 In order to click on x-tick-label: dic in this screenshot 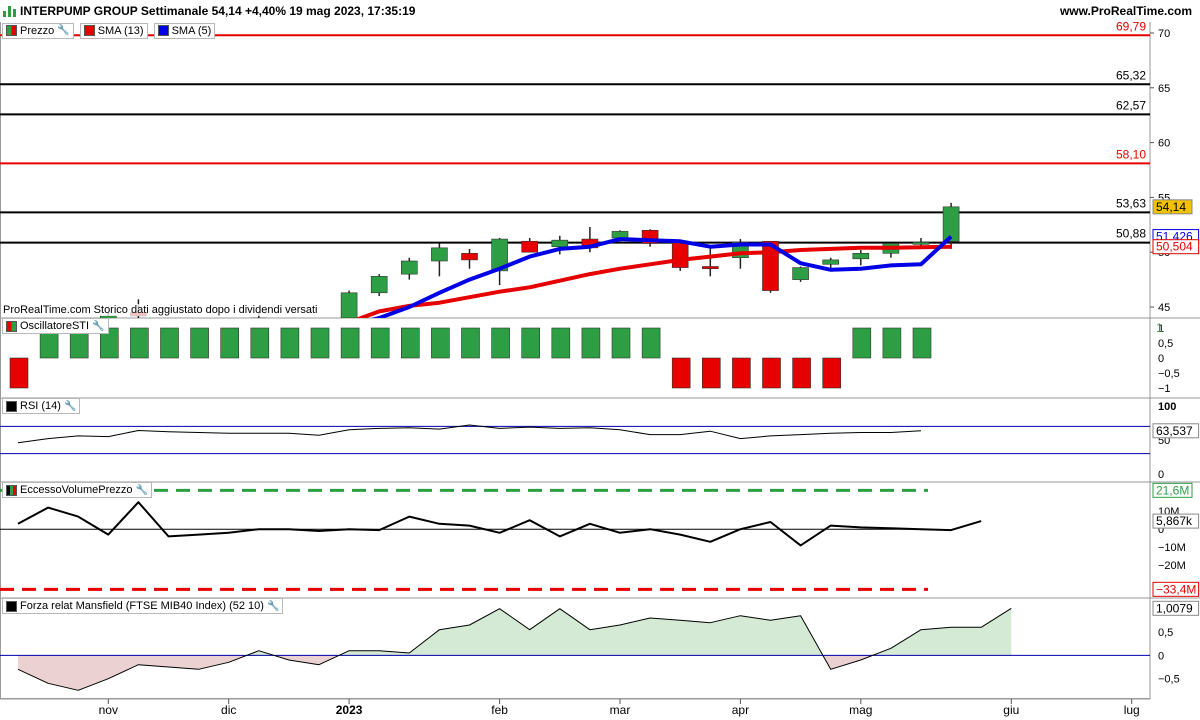, I will do `click(228, 710)`.